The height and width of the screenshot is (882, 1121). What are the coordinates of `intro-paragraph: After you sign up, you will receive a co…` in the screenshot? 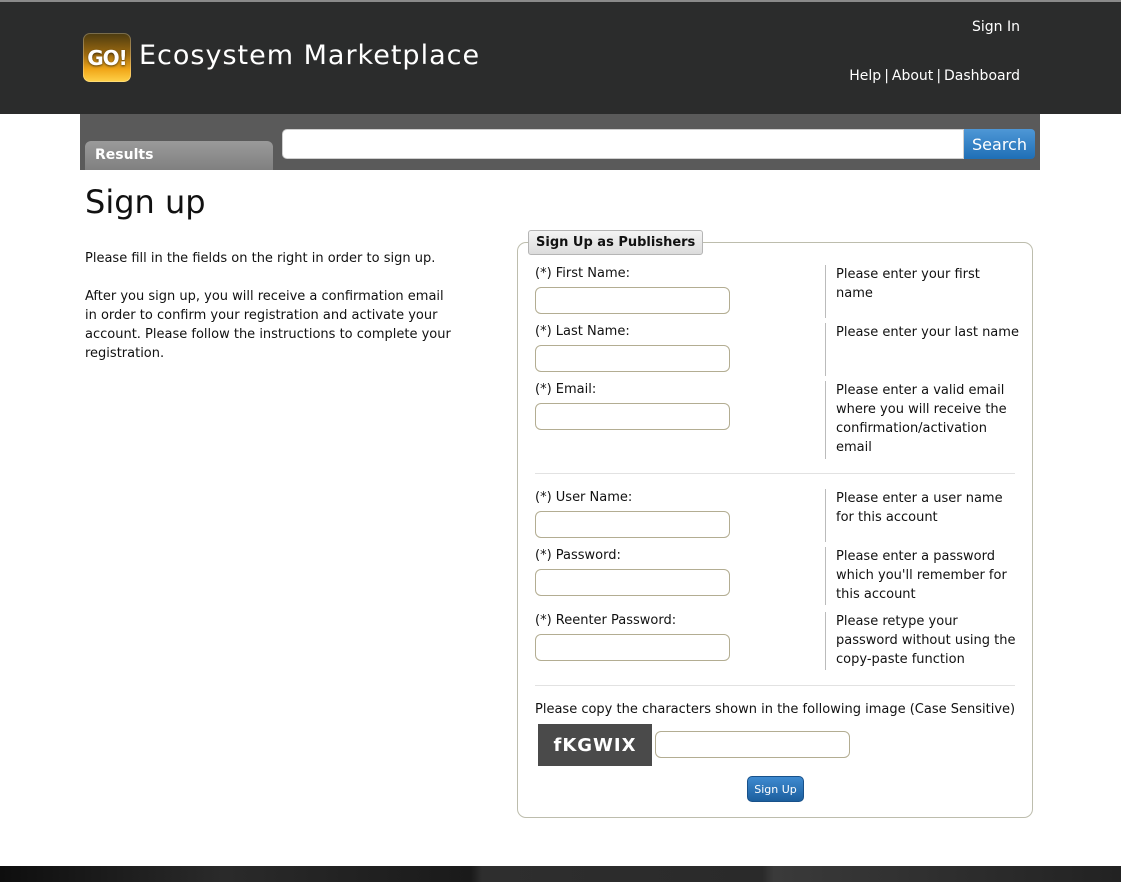 It's located at (268, 325).